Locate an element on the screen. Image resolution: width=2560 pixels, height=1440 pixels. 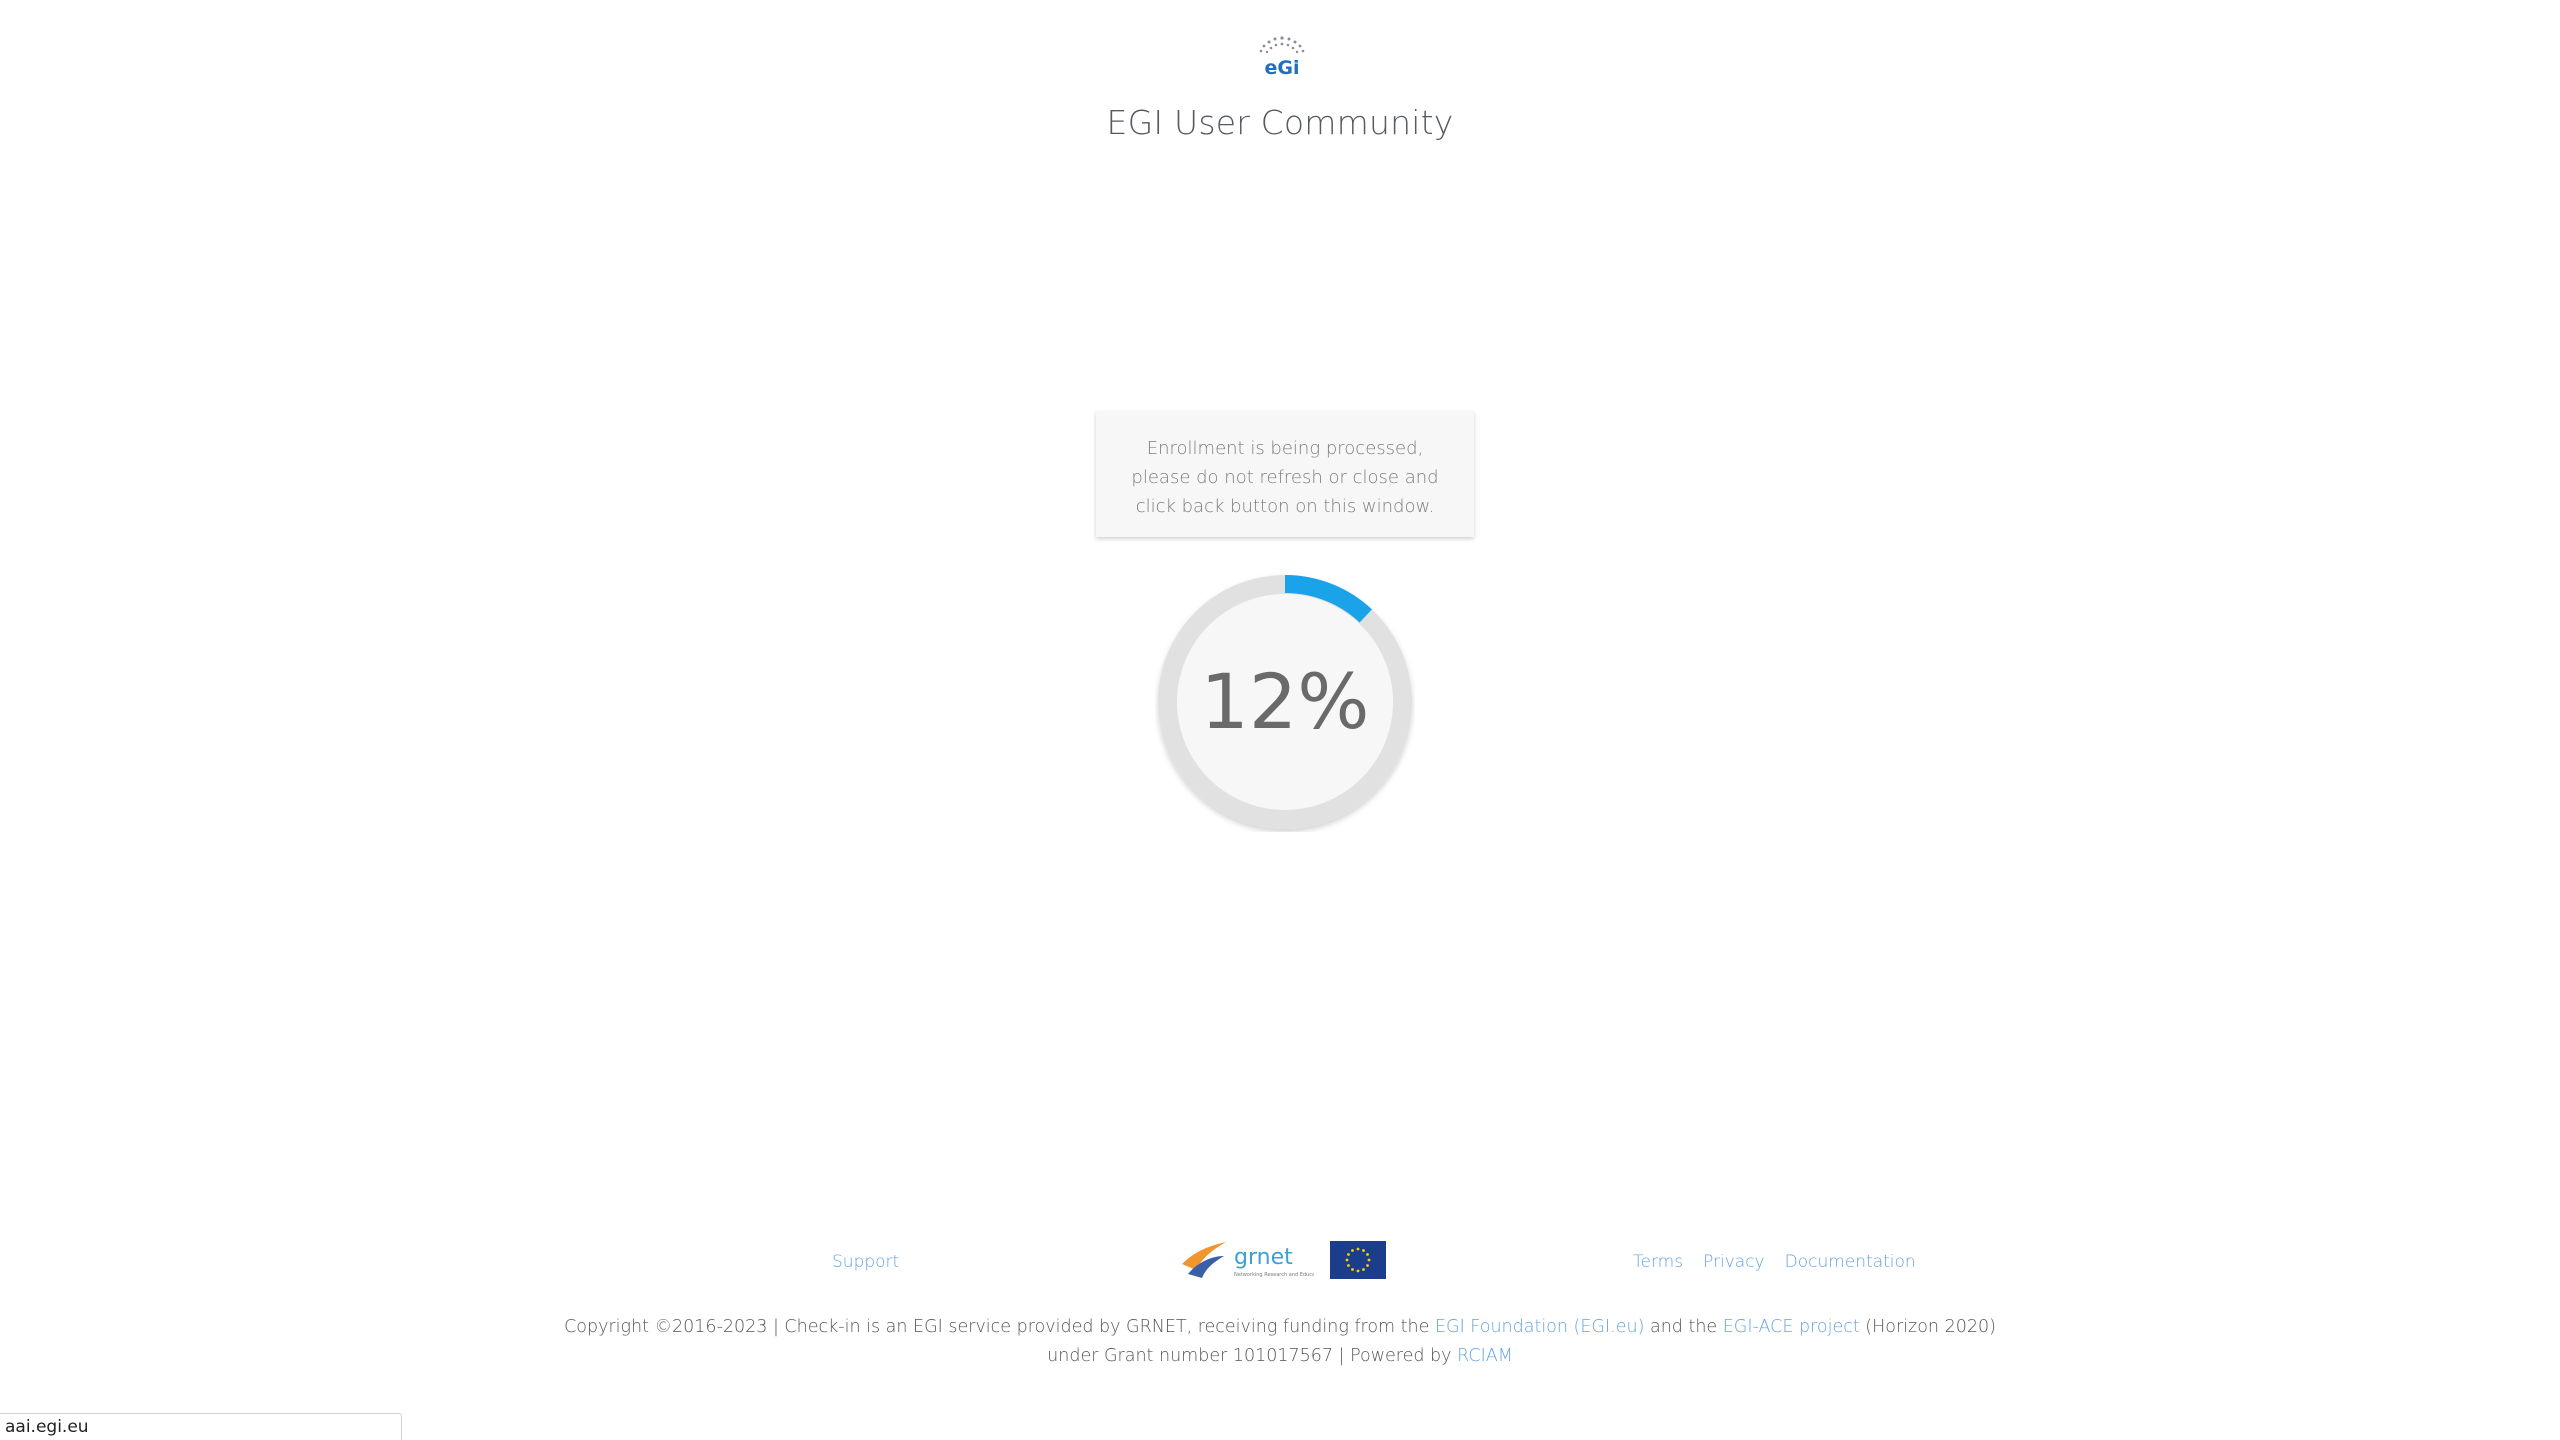
copyright-text-part: (Horizon 2020) is located at coordinates (1927, 1327).